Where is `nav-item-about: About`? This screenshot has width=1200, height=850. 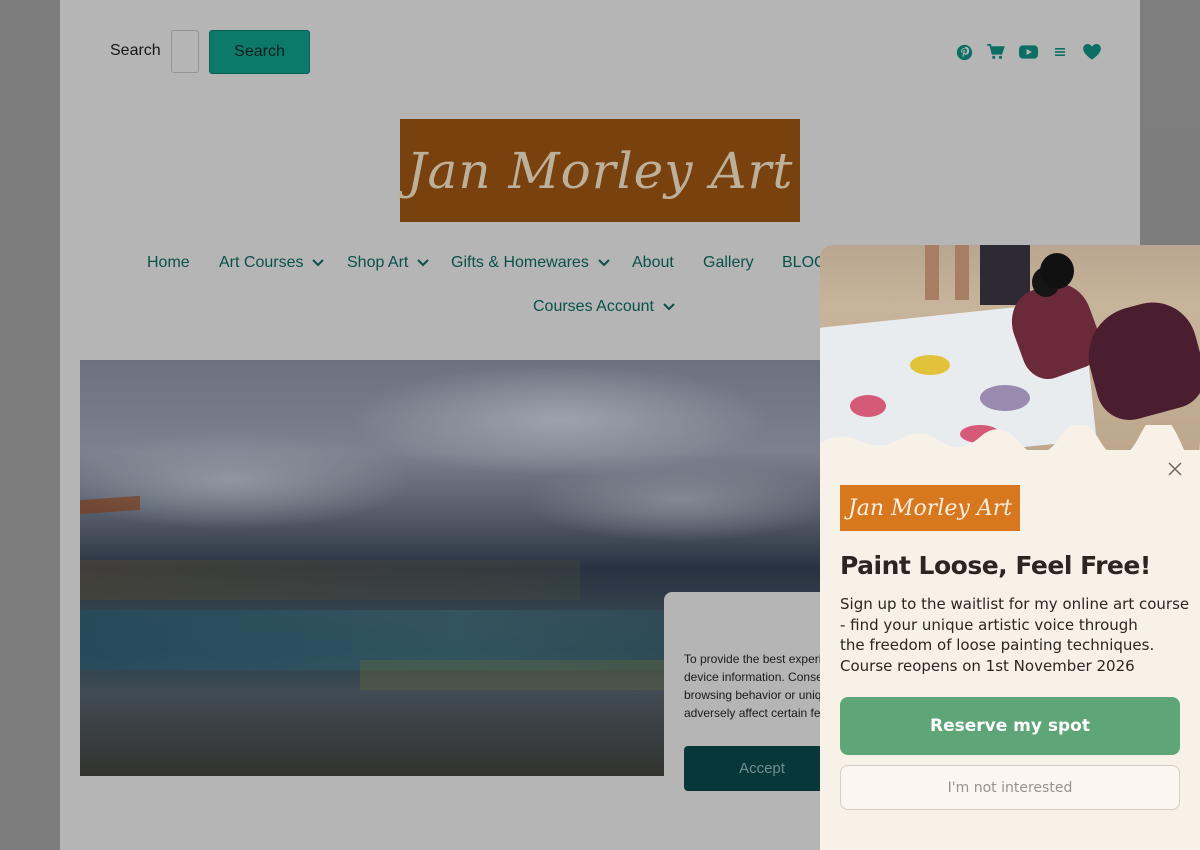 nav-item-about: About is located at coordinates (653, 263).